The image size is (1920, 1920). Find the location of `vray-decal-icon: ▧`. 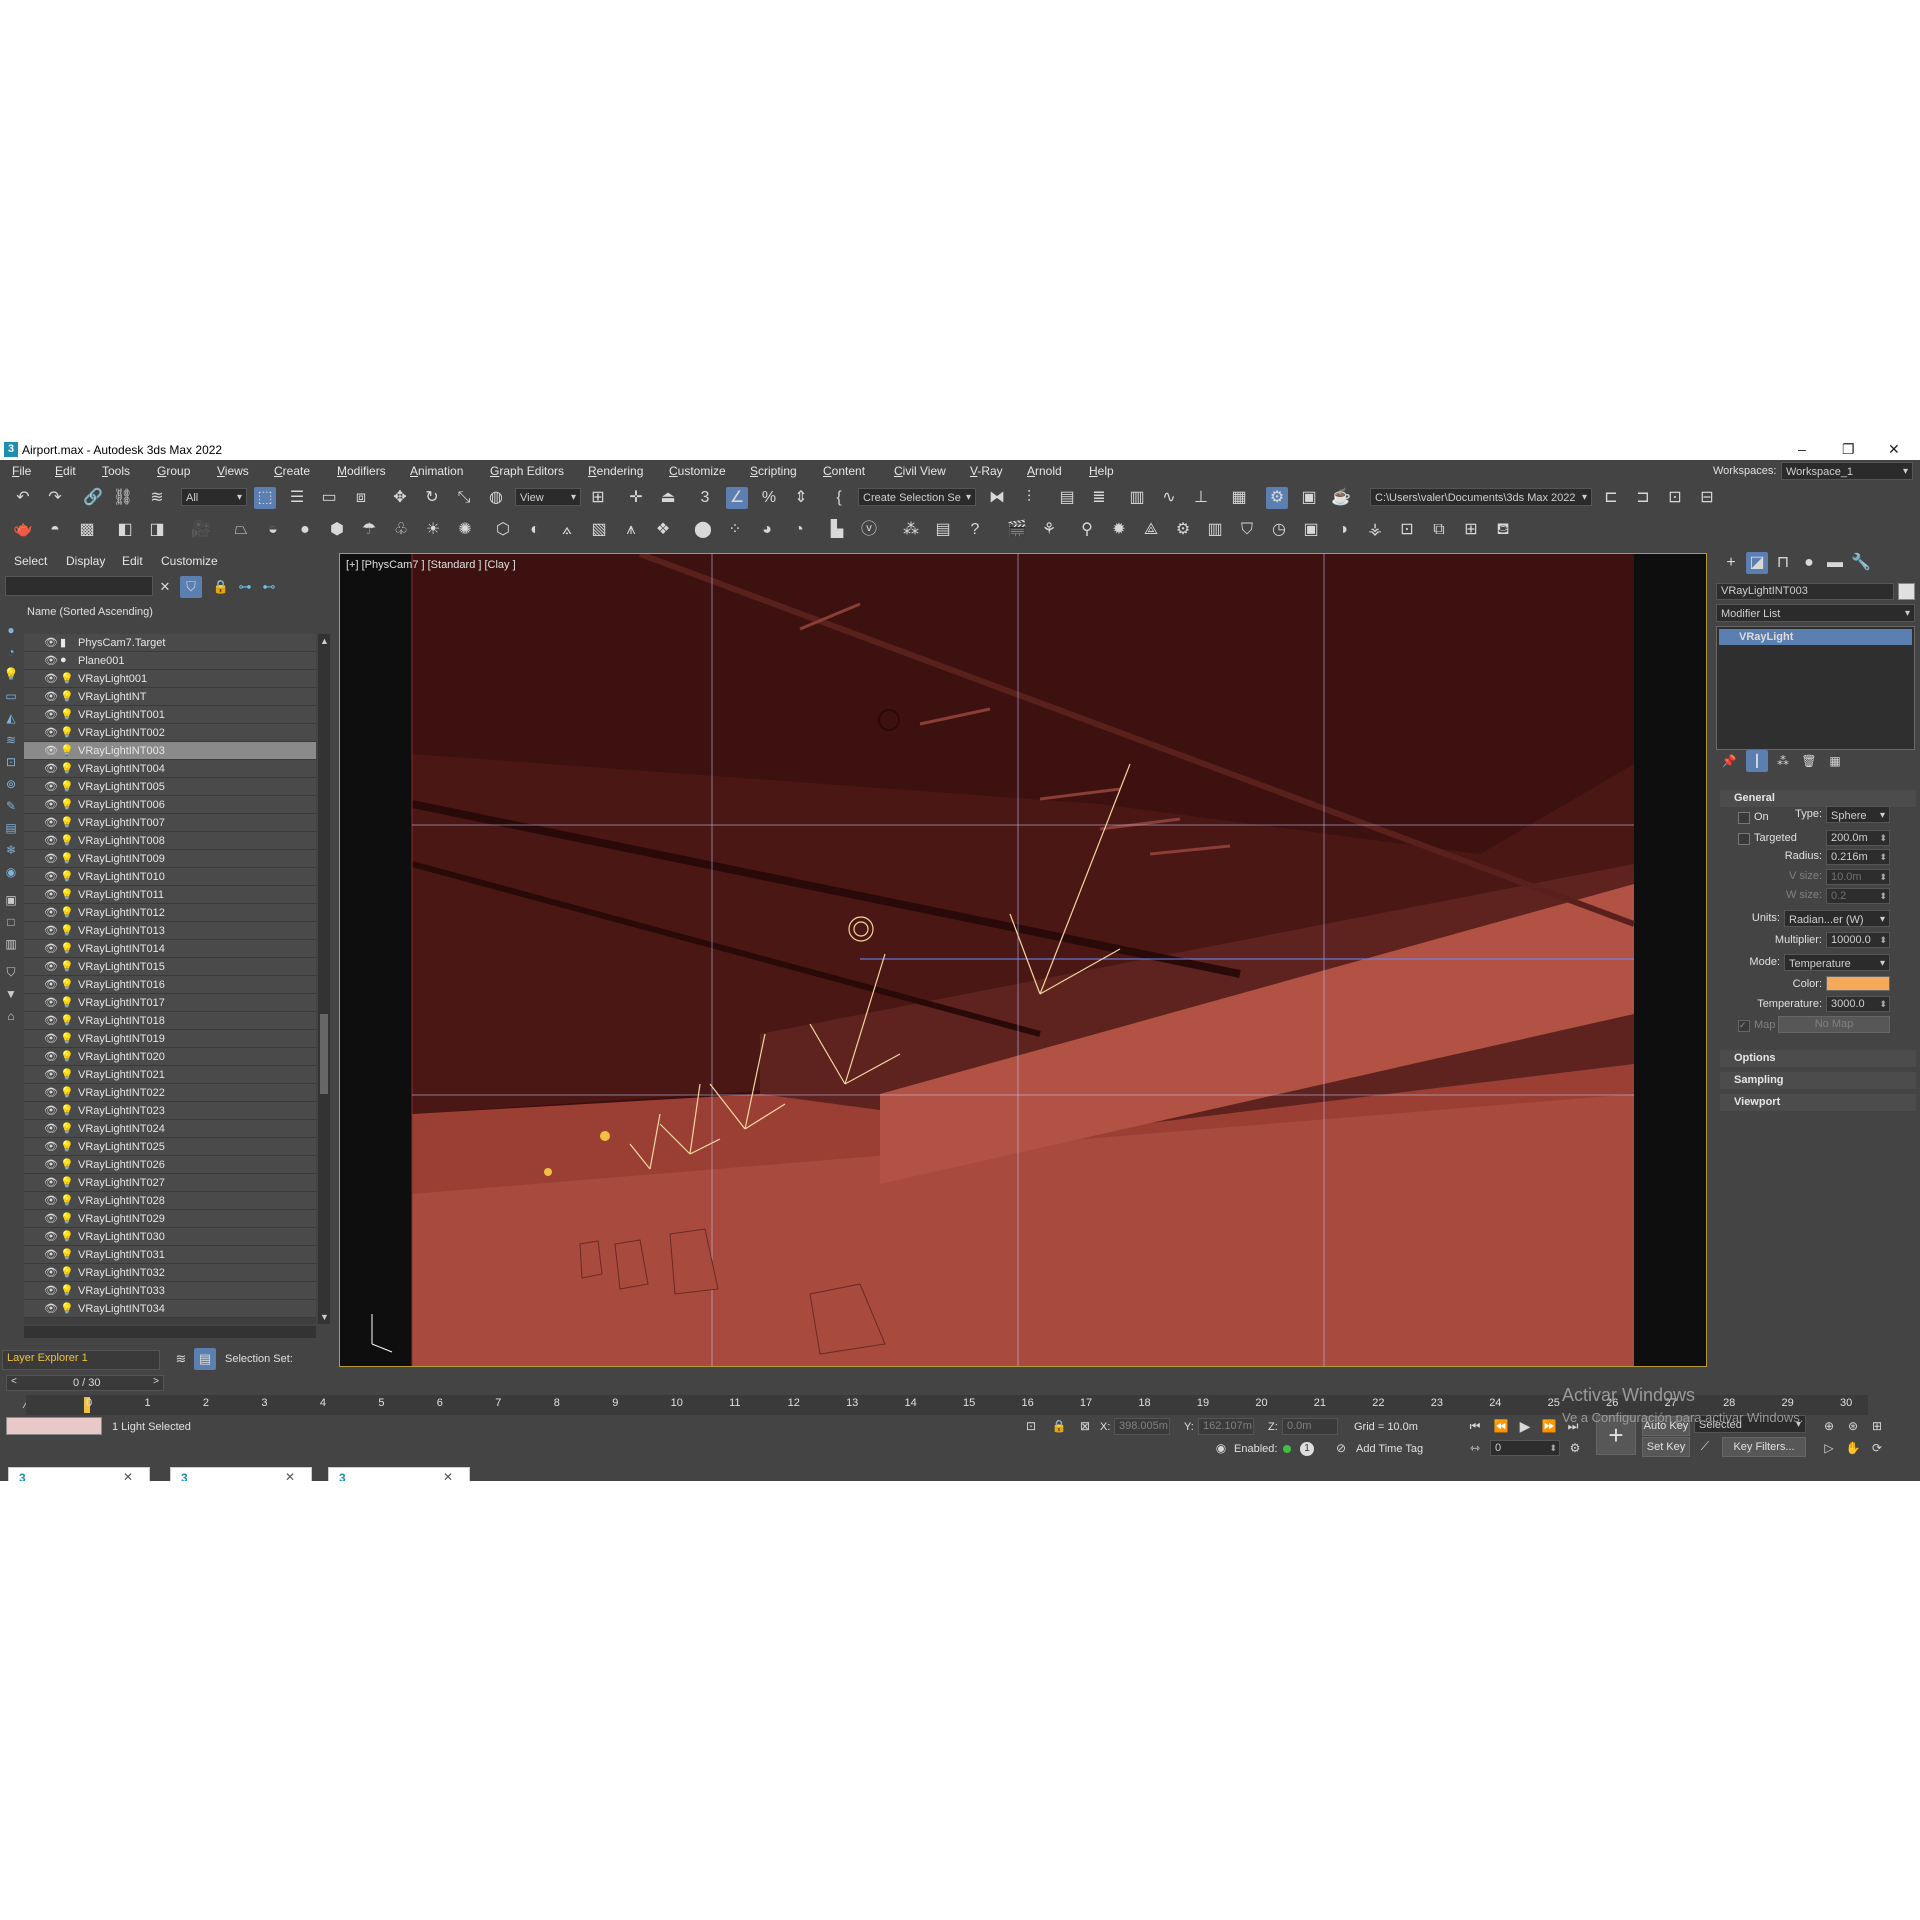

vray-decal-icon: ▧ is located at coordinates (599, 530).